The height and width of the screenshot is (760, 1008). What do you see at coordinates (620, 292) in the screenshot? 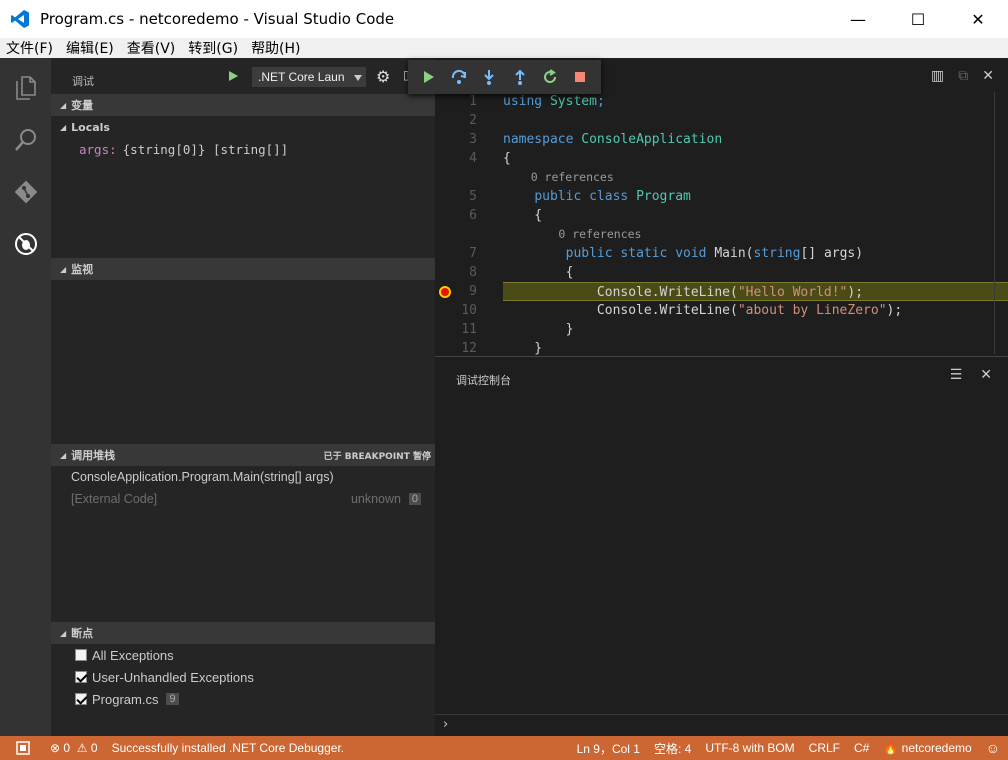
I see `code-token: Console.WriteLine(` at bounding box center [620, 292].